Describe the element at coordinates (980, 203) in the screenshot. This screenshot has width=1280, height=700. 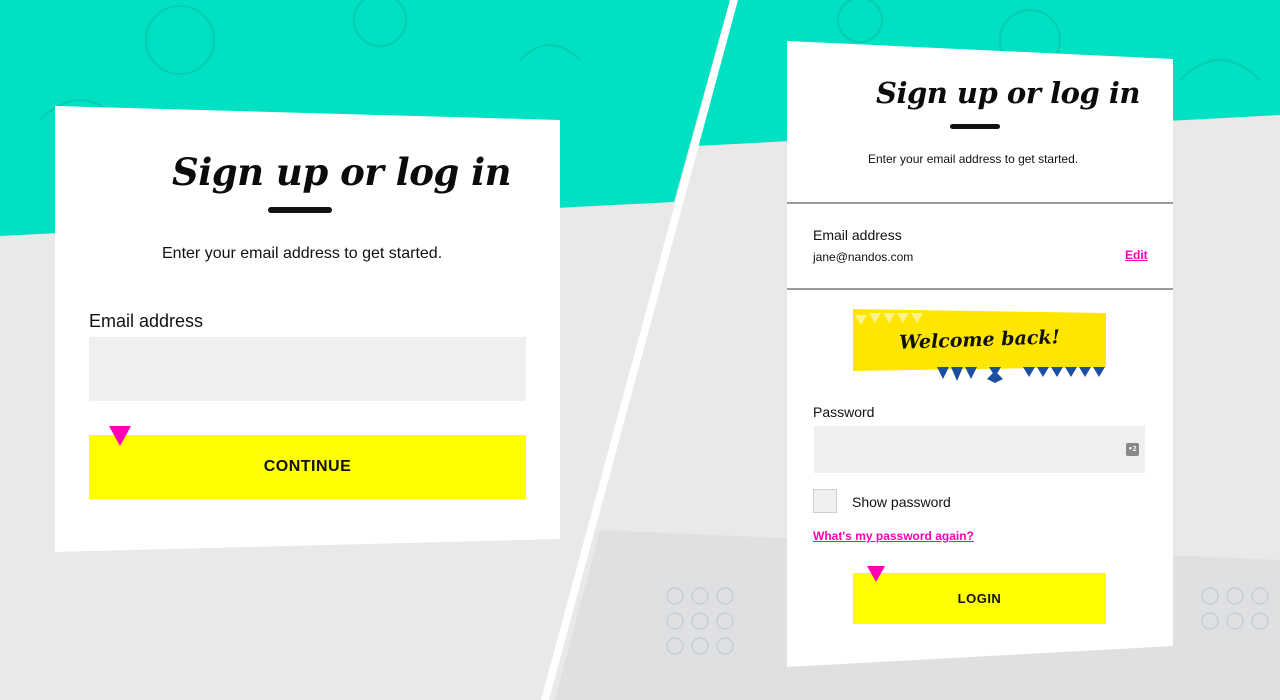
I see `divider-top` at that location.